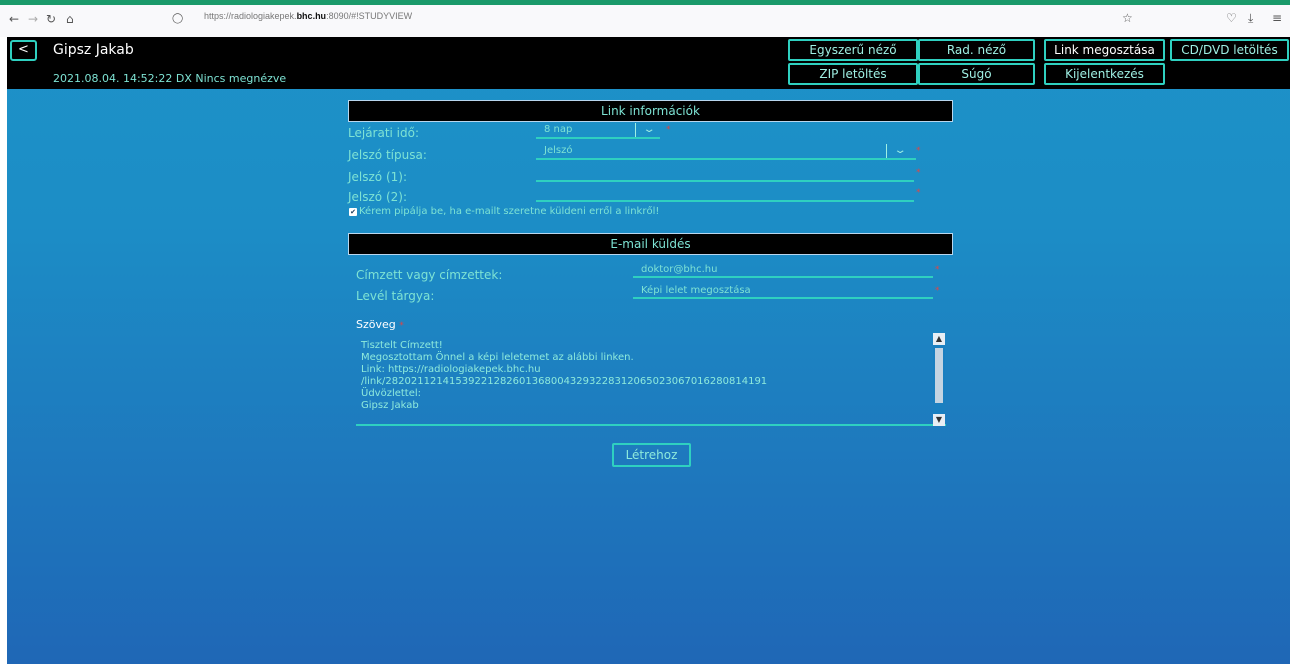 The image size is (1290, 664). What do you see at coordinates (376, 324) in the screenshot?
I see `body-label-text: Szöveg` at bounding box center [376, 324].